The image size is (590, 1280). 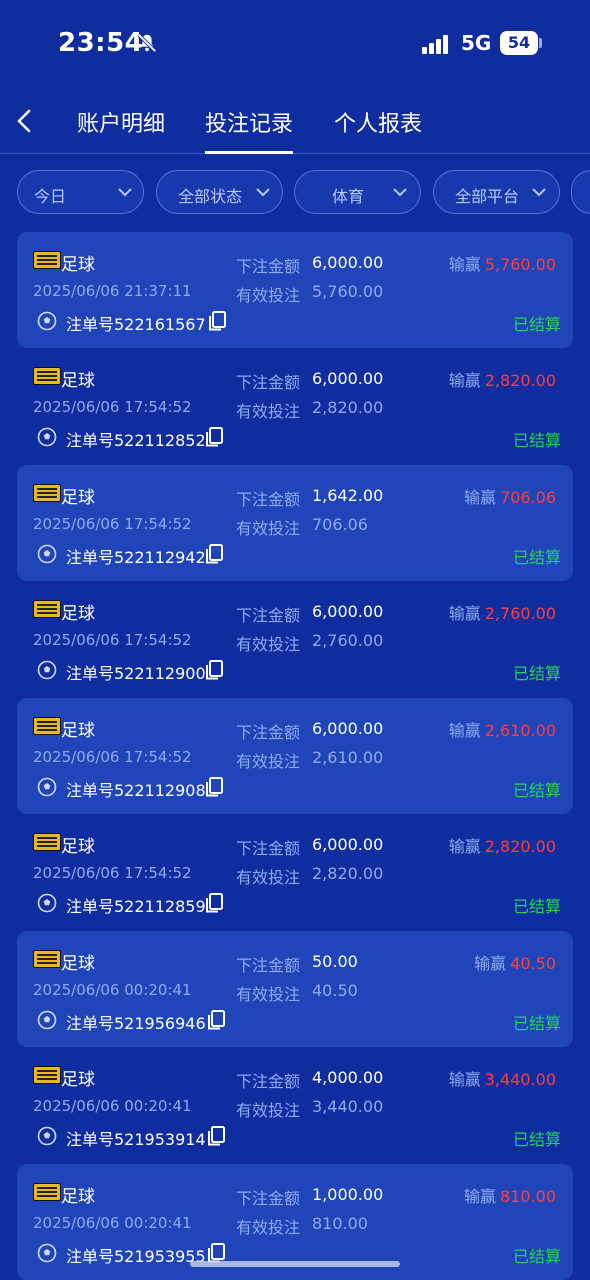 What do you see at coordinates (136, 557) in the screenshot?
I see `order-number: 注单号522112942` at bounding box center [136, 557].